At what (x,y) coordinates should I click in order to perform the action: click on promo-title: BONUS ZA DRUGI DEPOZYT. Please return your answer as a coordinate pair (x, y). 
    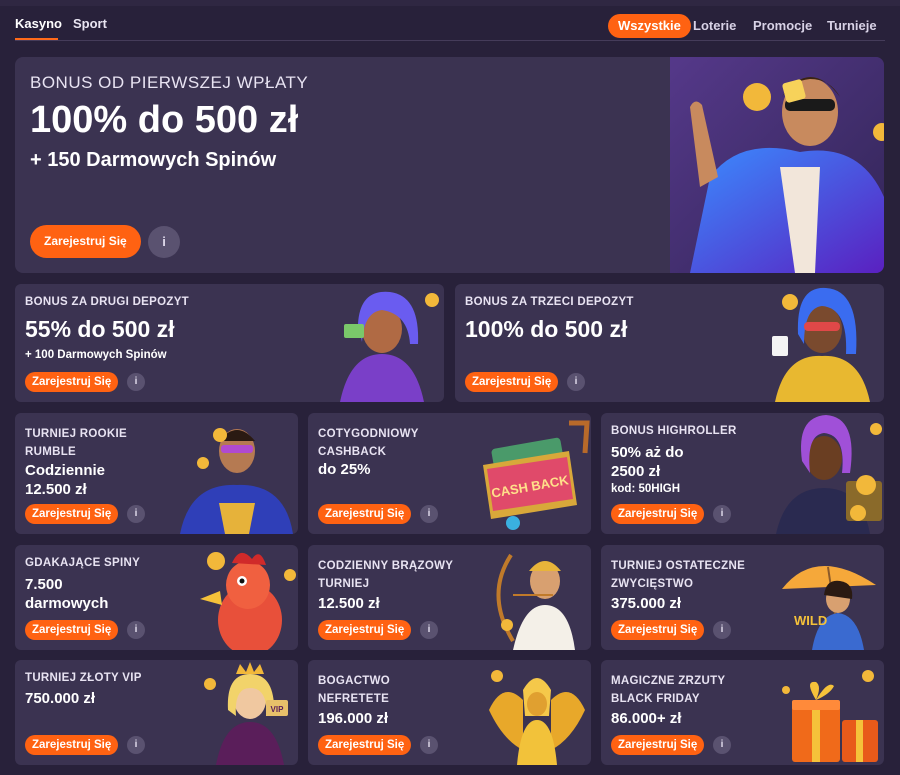
    Looking at the image, I should click on (107, 302).